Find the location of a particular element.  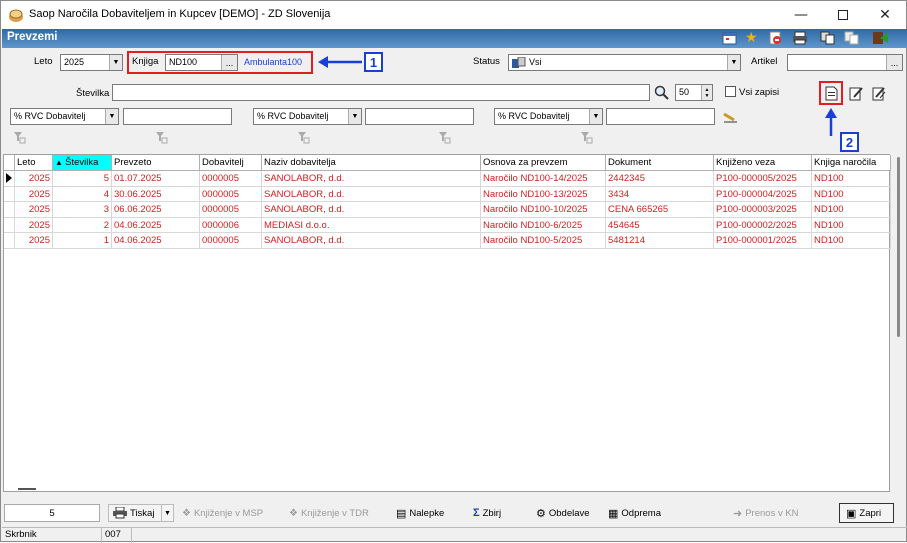

minimize-button: — is located at coordinates (801, 15).